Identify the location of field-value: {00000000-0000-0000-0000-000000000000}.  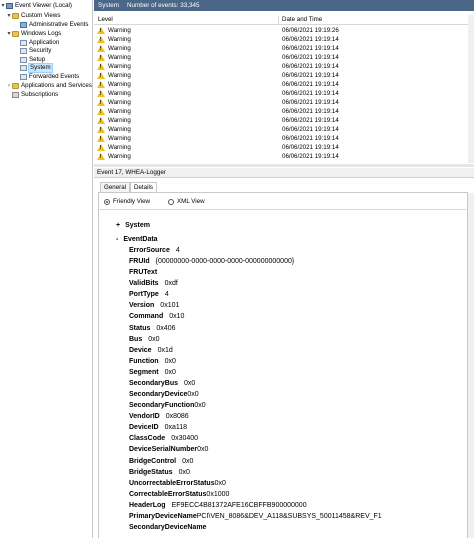
(225, 262).